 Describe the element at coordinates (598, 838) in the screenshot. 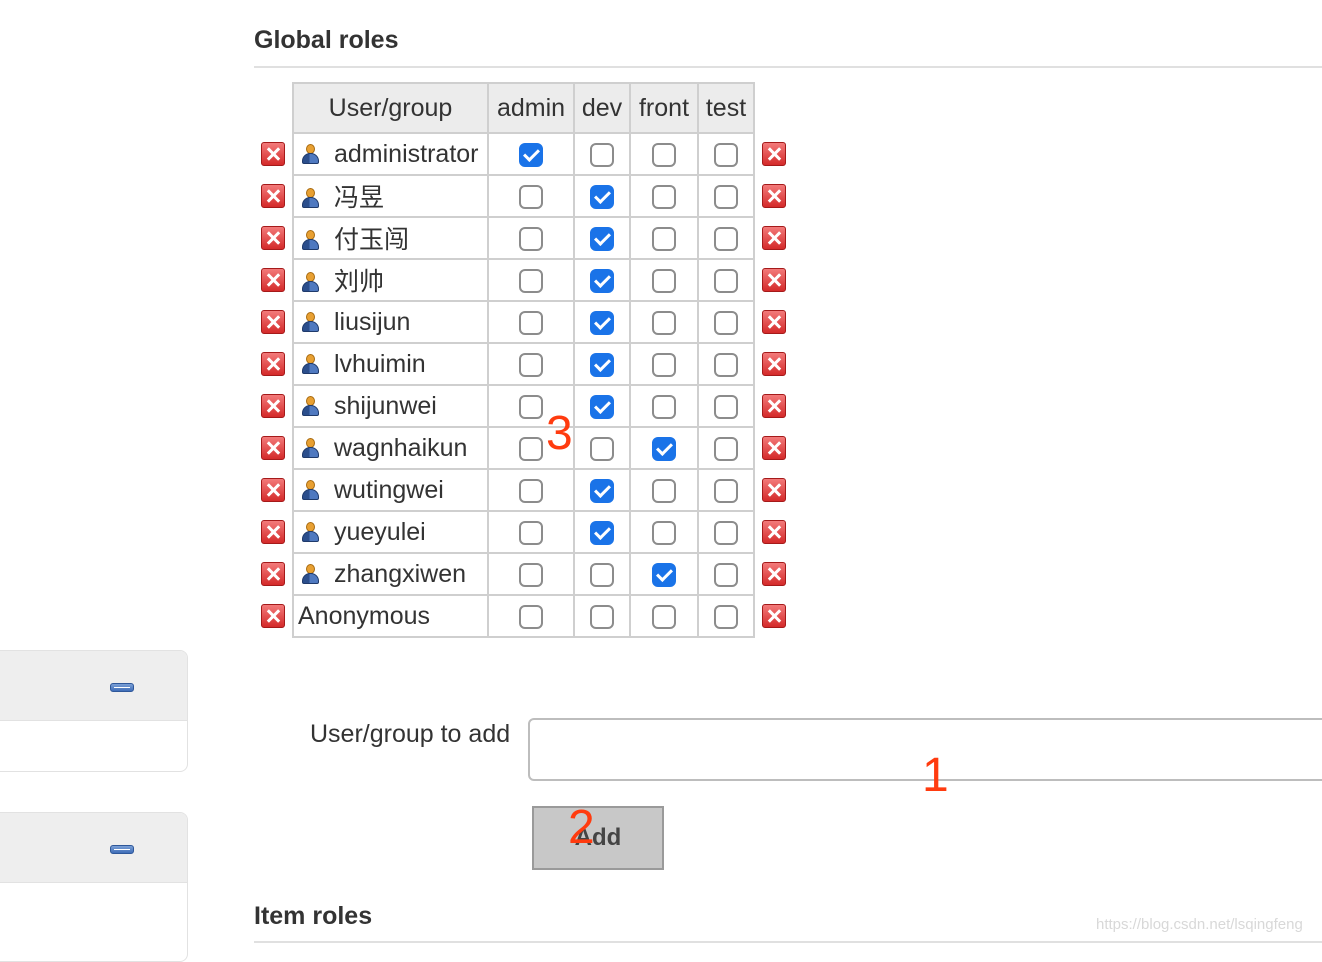

I see `add-button: Add` at that location.